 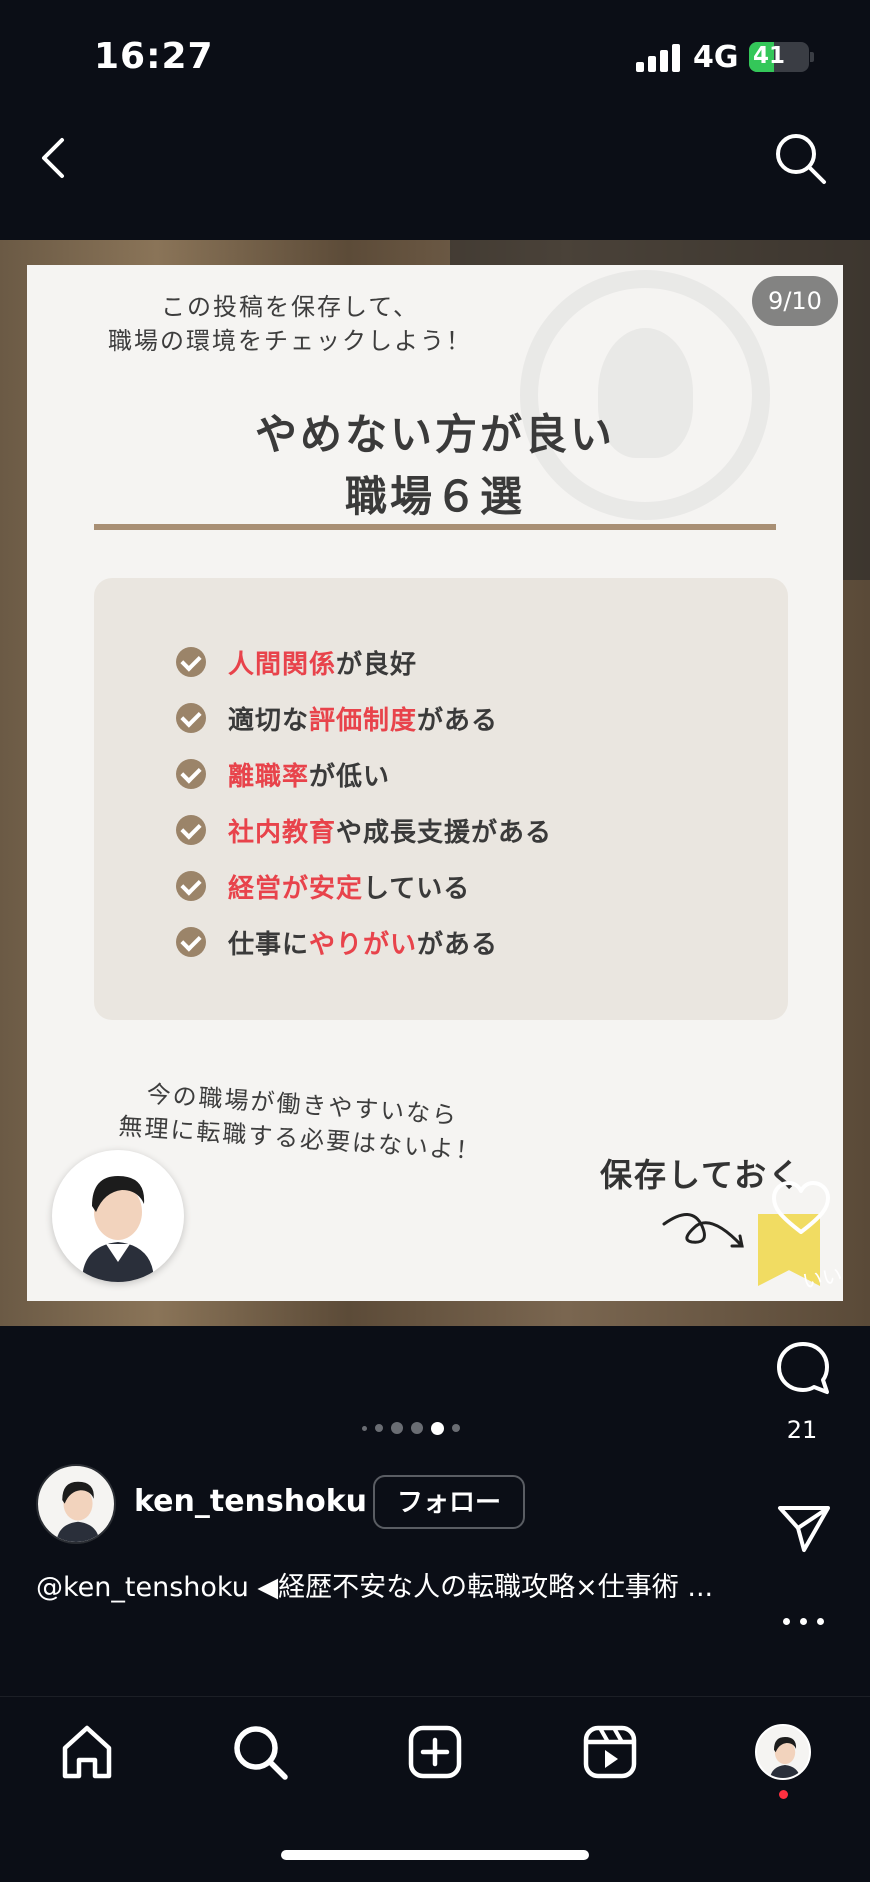 I want to click on tab-reels, so click(x=610, y=1752).